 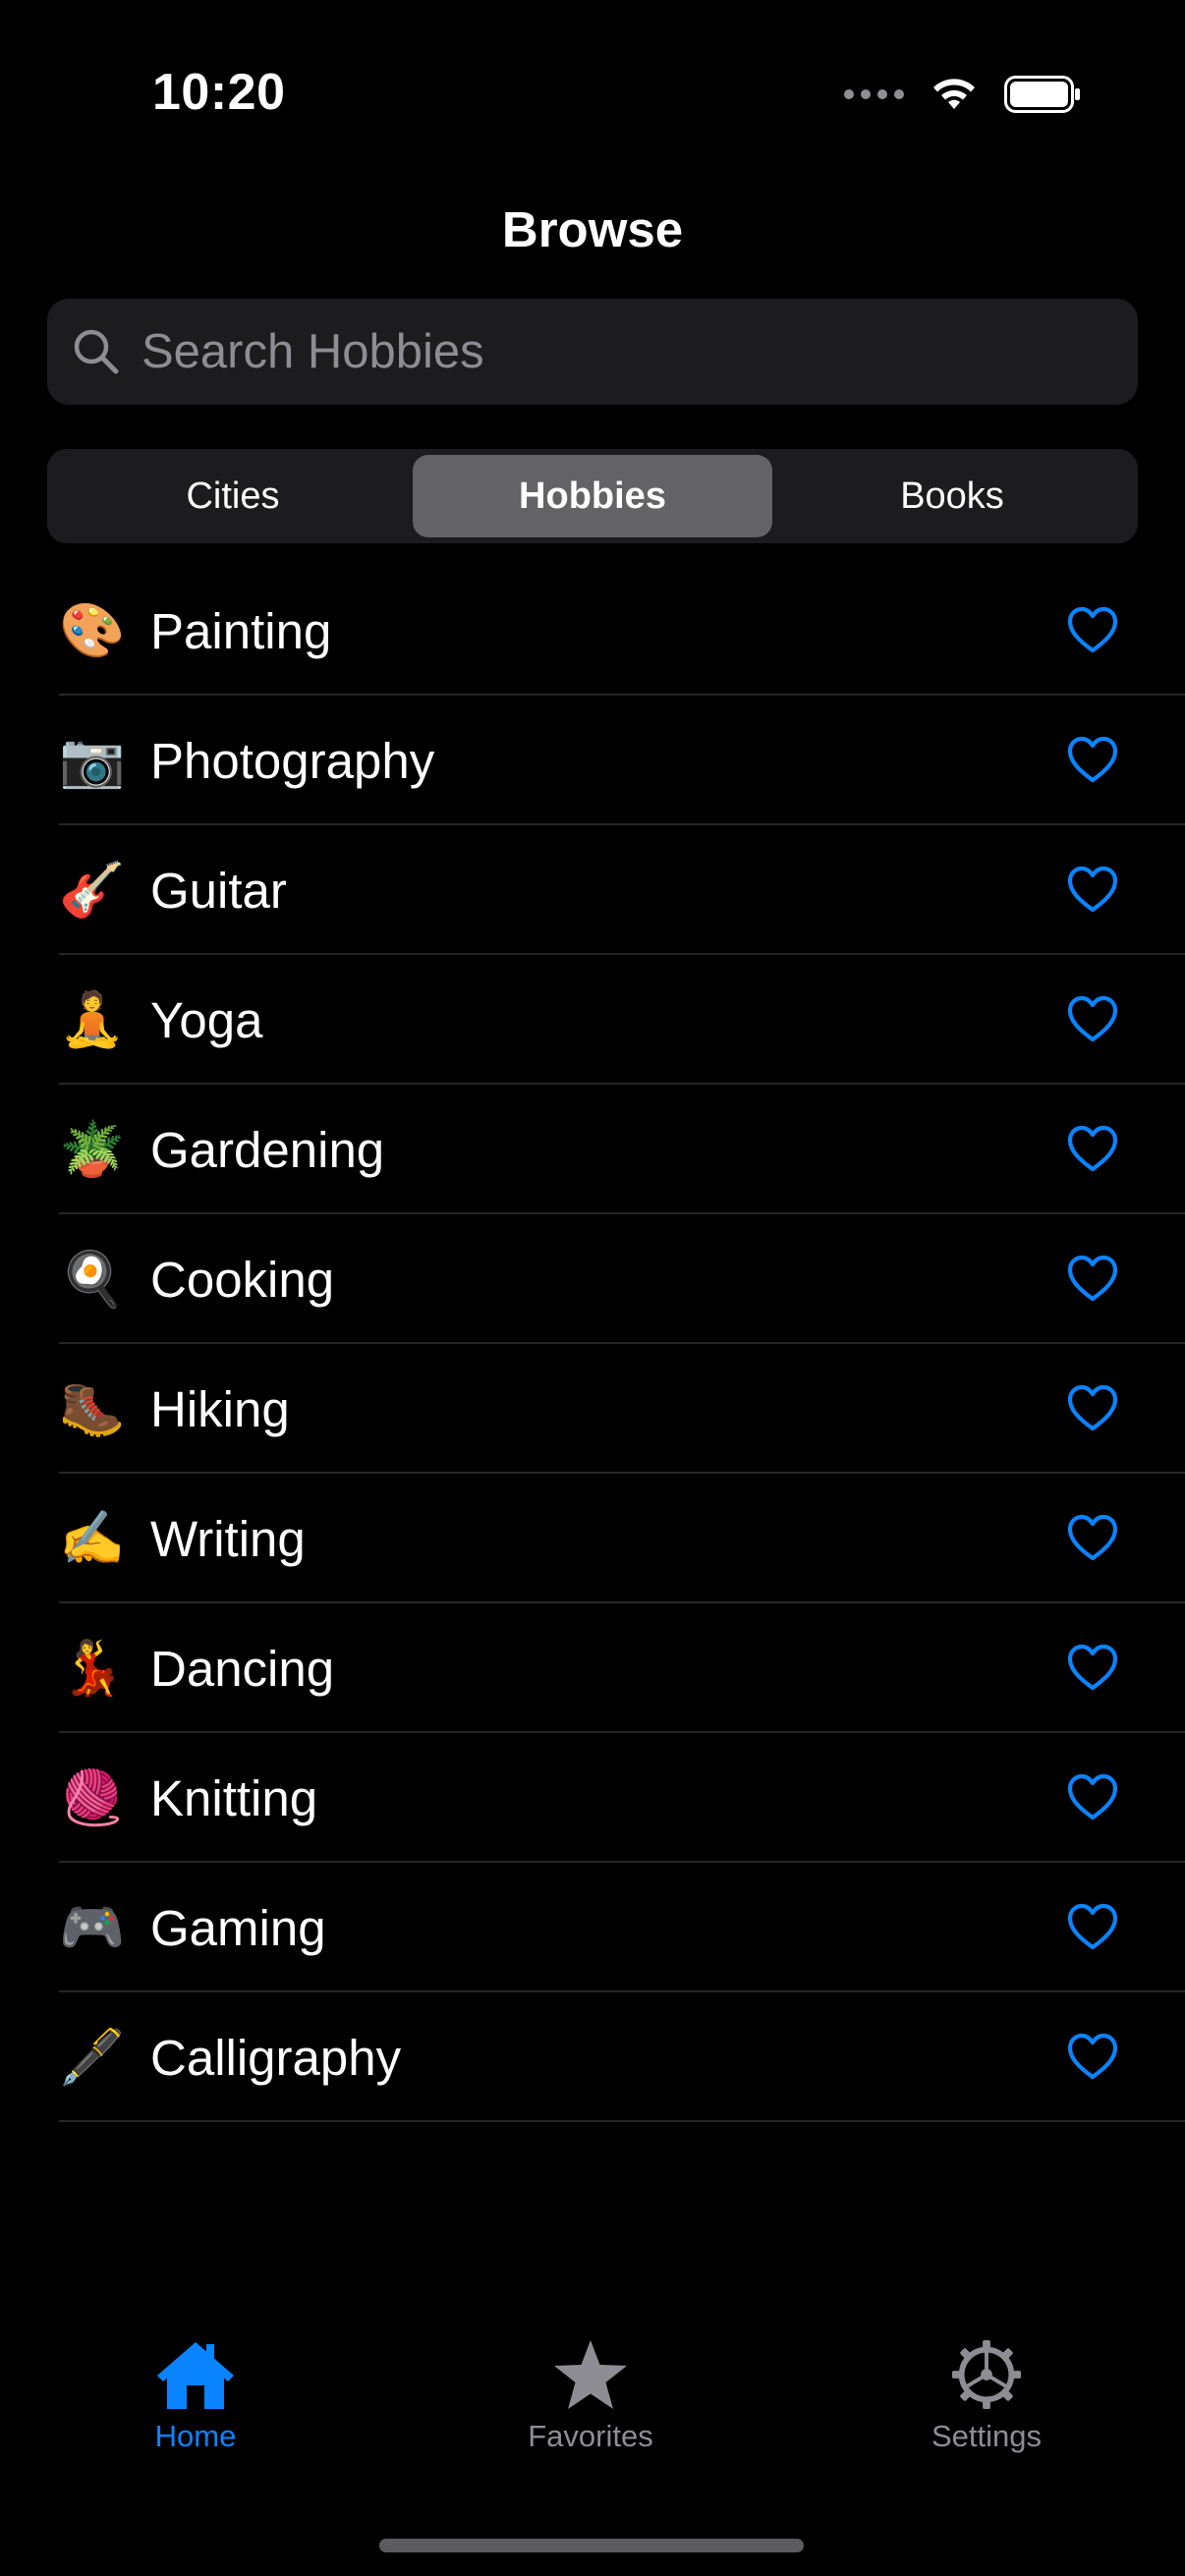 What do you see at coordinates (238, 1927) in the screenshot?
I see `hobby-label: Gaming` at bounding box center [238, 1927].